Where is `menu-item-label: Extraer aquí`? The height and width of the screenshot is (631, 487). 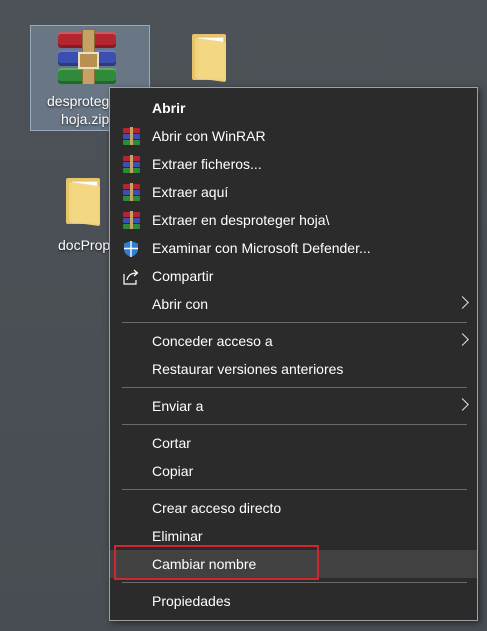 menu-item-label: Extraer aquí is located at coordinates (190, 192).